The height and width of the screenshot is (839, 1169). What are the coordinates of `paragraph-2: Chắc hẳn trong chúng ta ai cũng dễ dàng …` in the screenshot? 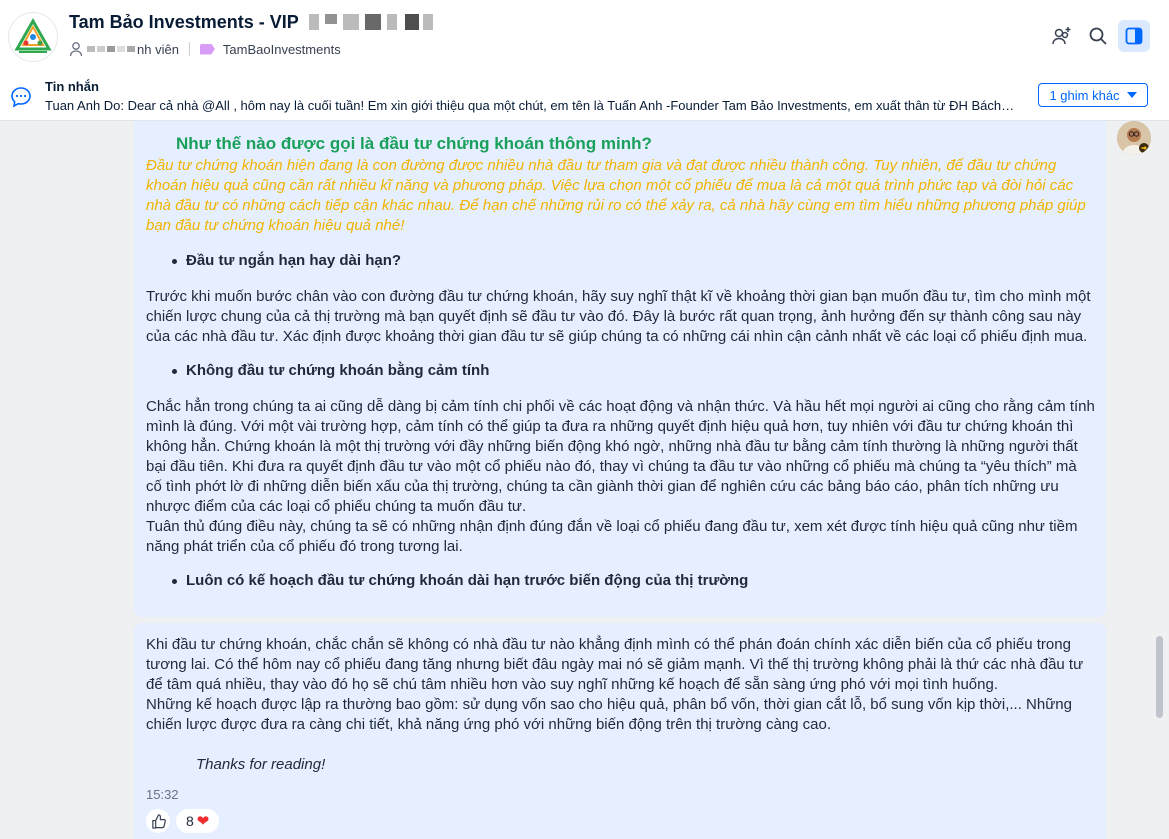 It's located at (620, 456).